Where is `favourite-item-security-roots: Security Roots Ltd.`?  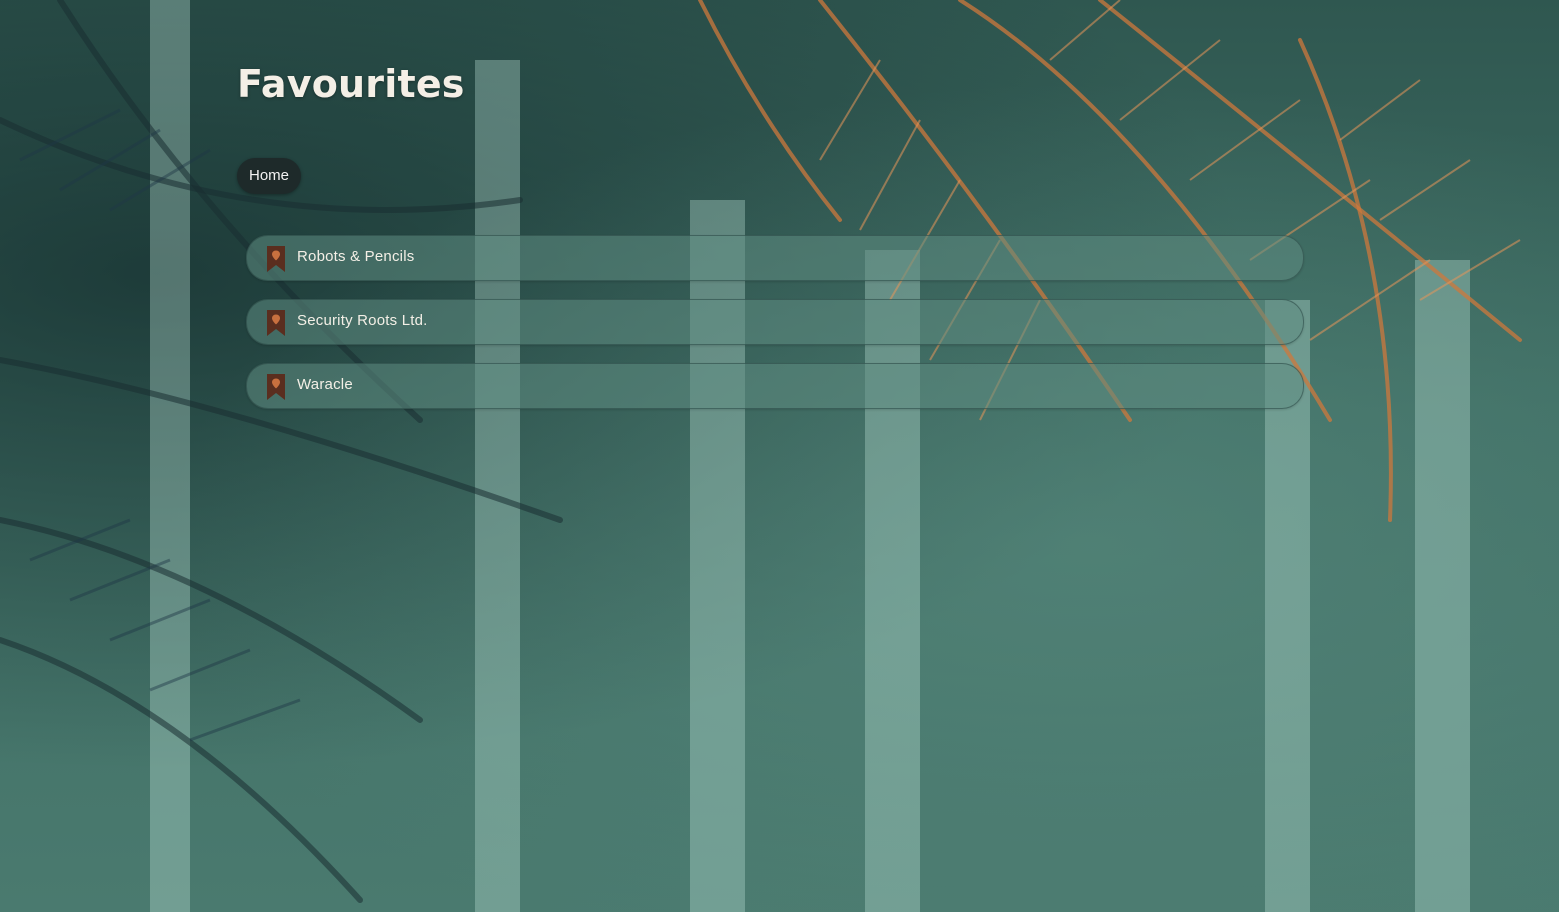
favourite-item-security-roots: Security Roots Ltd. is located at coordinates (775, 322).